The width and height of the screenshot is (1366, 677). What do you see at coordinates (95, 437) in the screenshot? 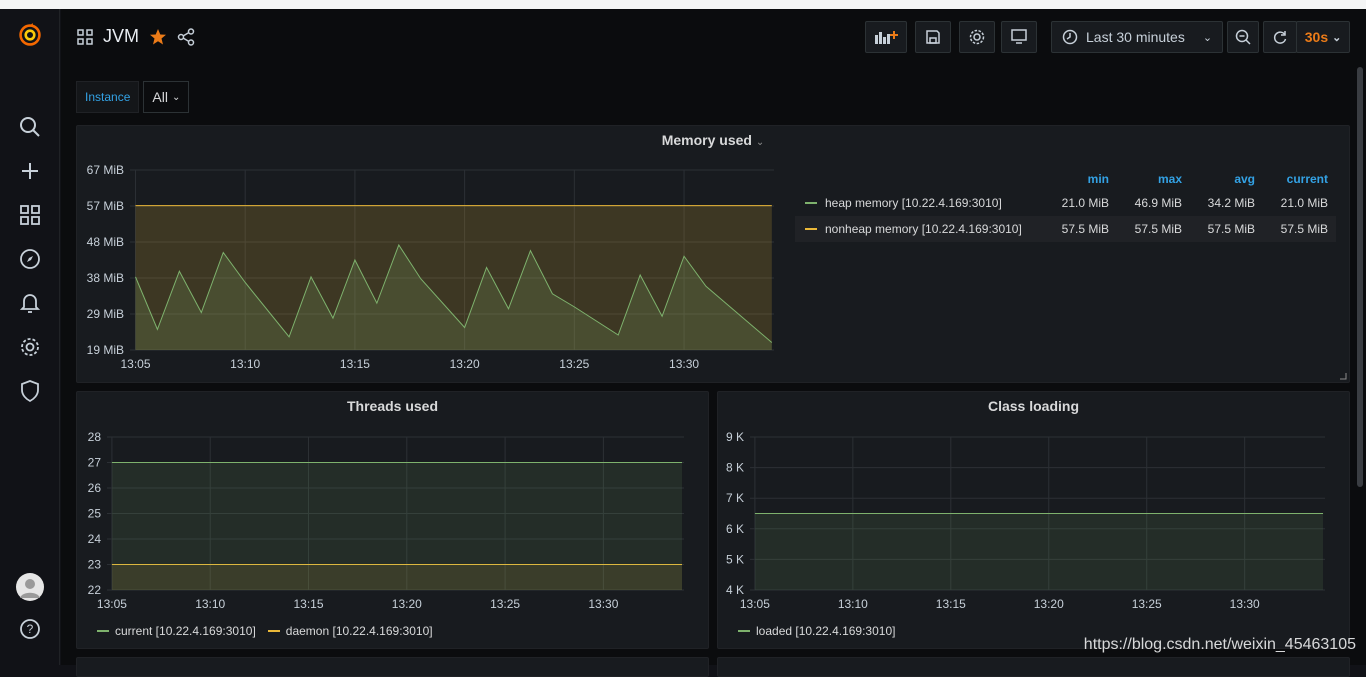
I see `y-tick-label: 28` at bounding box center [95, 437].